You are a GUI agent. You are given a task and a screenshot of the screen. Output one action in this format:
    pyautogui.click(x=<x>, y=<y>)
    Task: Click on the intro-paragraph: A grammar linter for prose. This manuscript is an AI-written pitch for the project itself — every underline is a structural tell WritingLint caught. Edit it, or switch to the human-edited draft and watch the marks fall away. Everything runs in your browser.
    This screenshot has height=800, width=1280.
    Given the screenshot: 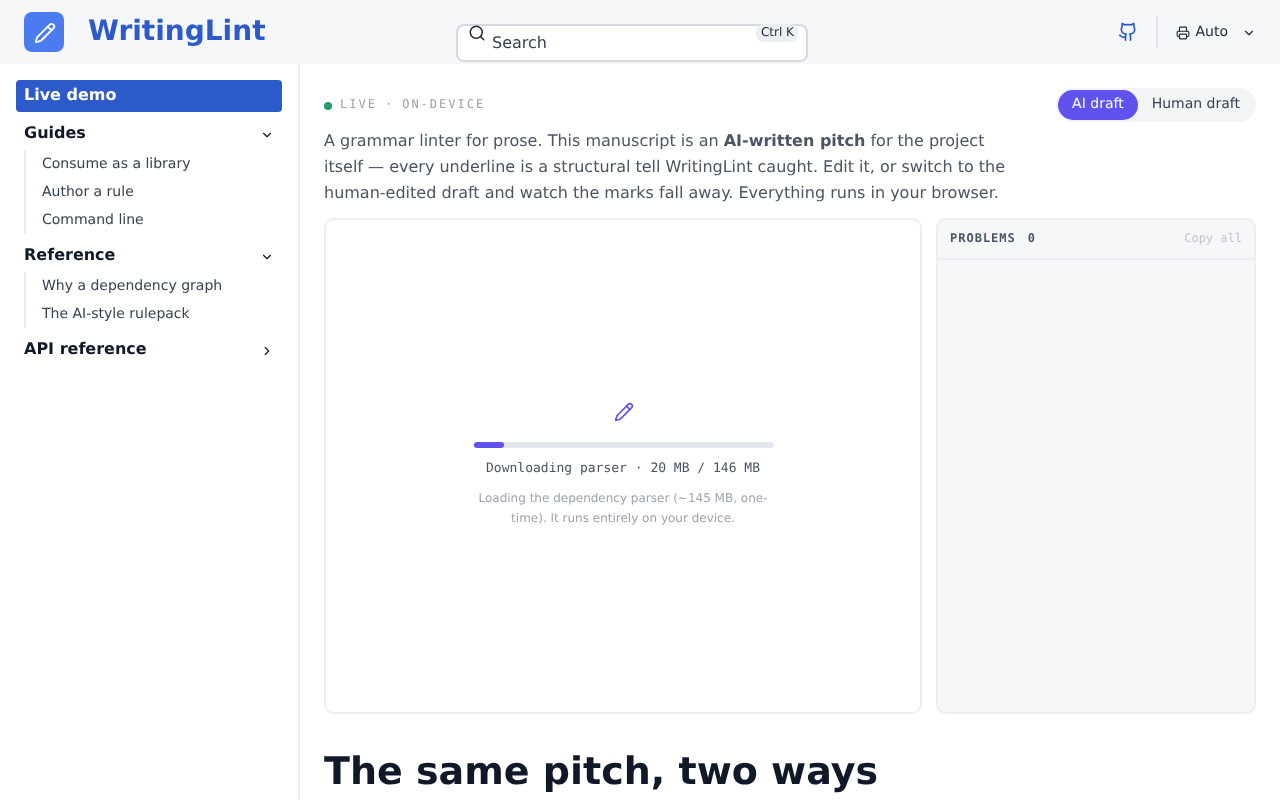 What is the action you would take?
    pyautogui.click(x=666, y=168)
    